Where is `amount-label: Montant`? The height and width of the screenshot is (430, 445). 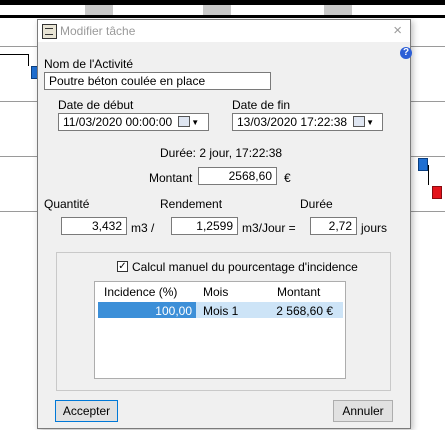 amount-label: Montant is located at coordinates (171, 178).